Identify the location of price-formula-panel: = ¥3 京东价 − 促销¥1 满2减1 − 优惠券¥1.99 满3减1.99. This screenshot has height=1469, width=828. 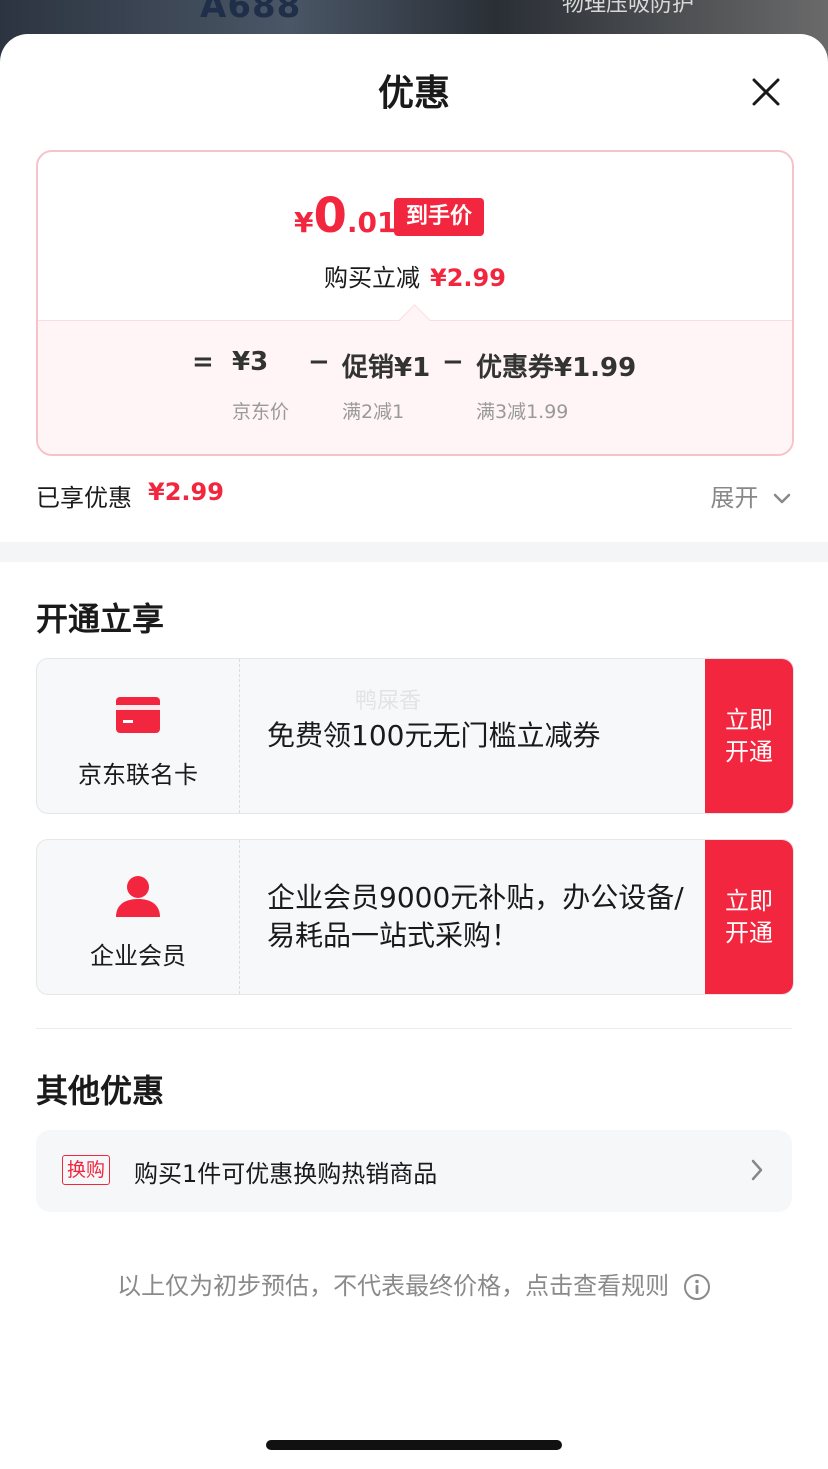
(415, 379).